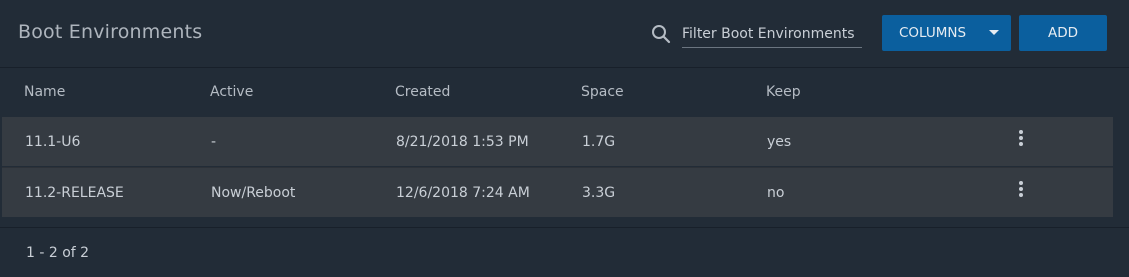  I want to click on cell-active: Now/Reboot, so click(253, 193).